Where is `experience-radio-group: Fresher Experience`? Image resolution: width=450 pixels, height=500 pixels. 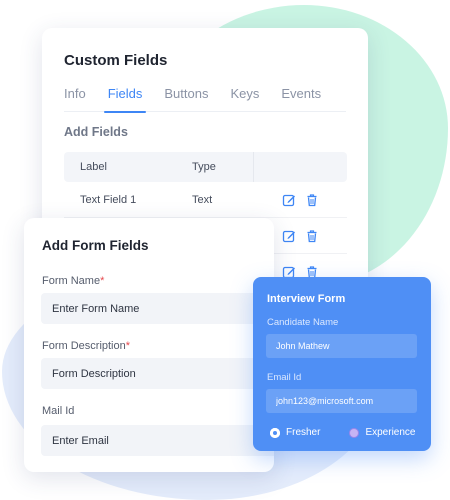
experience-radio-group: Fresher Experience is located at coordinates (342, 432).